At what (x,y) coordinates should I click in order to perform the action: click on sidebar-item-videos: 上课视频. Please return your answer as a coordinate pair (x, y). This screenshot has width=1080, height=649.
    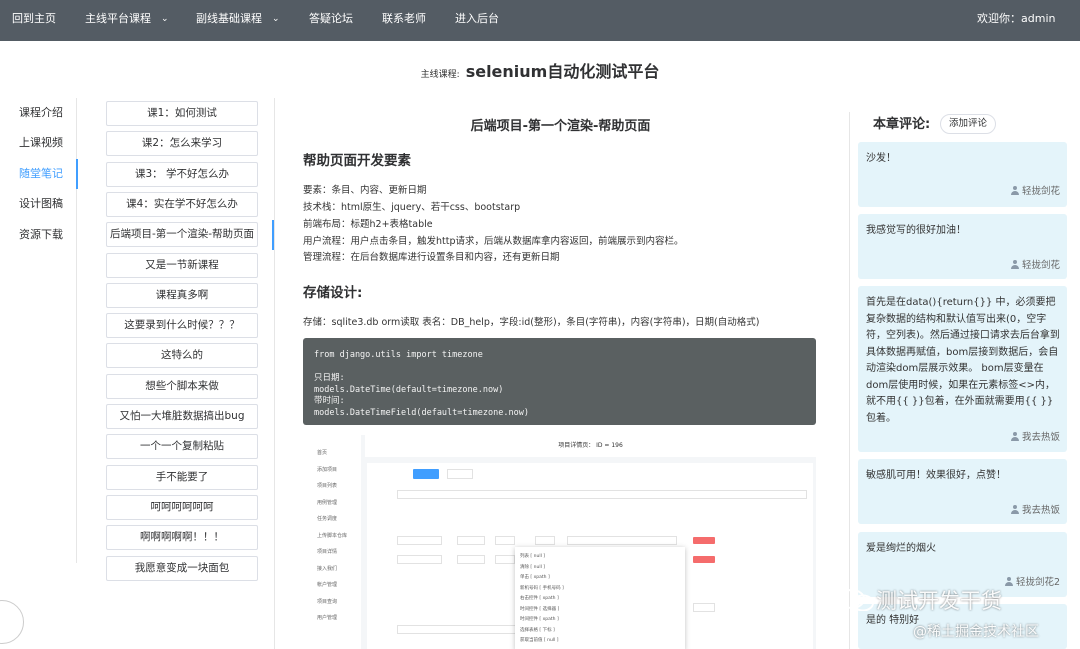
    Looking at the image, I should click on (38, 143).